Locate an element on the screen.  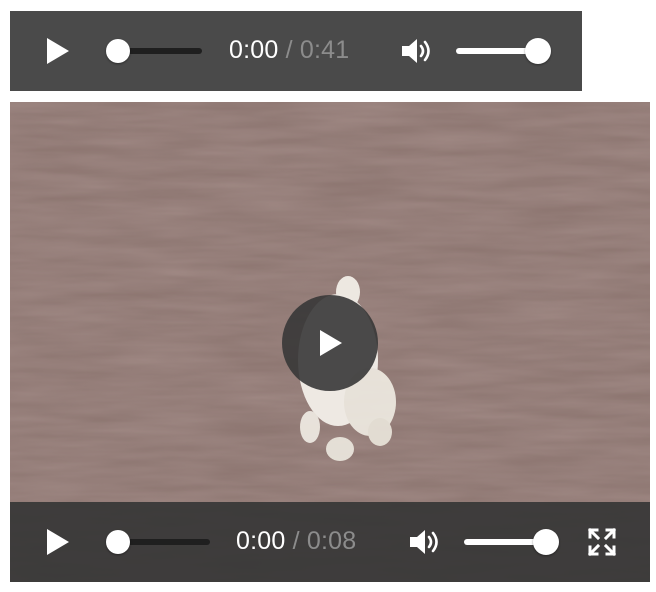
fullscreen-icon is located at coordinates (602, 542).